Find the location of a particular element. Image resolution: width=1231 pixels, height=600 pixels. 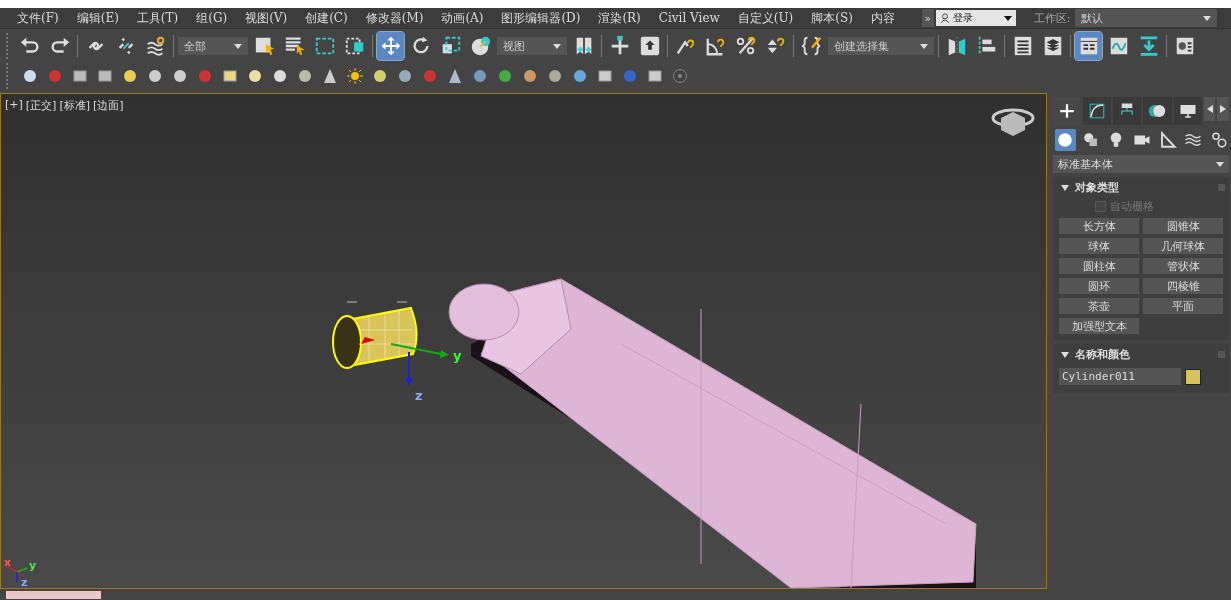

workspace-label: 工作区: is located at coordinates (1052, 18).